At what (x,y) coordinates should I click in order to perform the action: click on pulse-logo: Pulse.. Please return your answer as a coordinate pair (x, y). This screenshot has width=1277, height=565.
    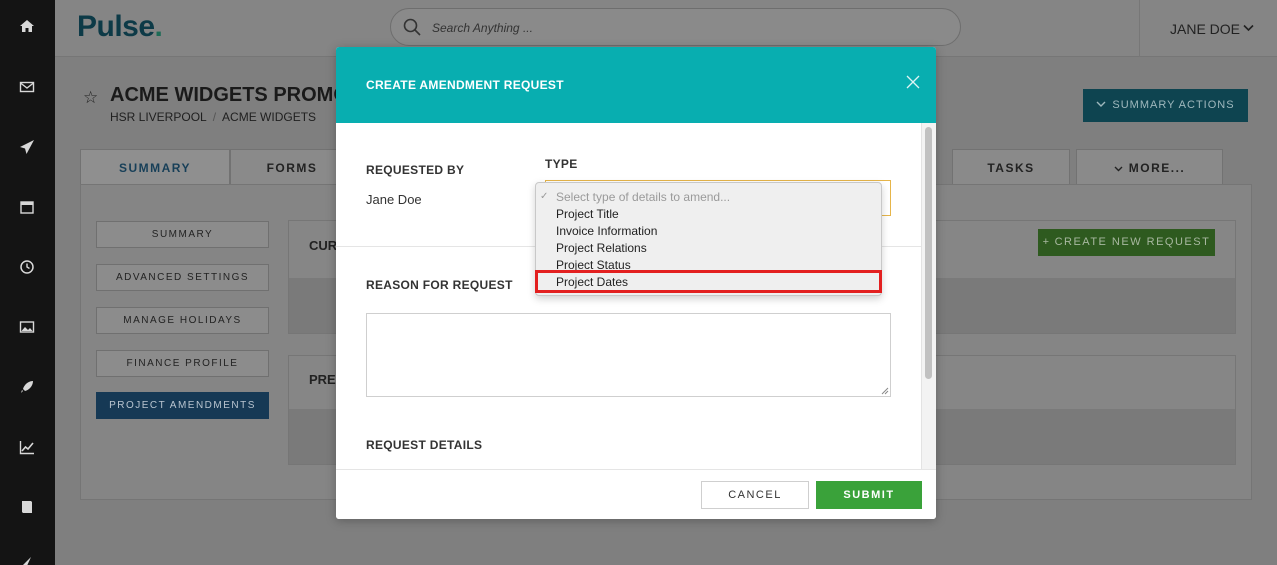
    Looking at the image, I should click on (120, 27).